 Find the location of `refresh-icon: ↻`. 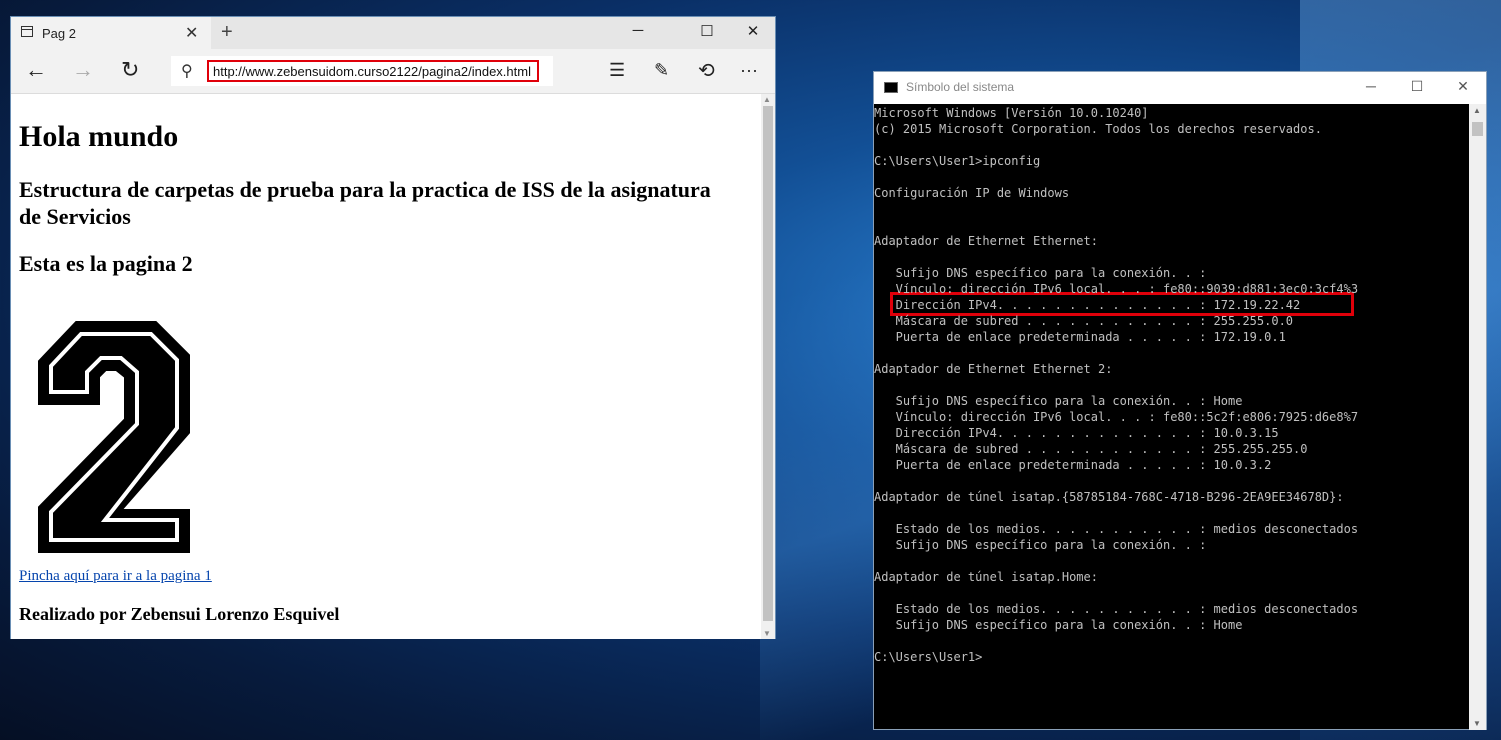

refresh-icon: ↻ is located at coordinates (130, 70).